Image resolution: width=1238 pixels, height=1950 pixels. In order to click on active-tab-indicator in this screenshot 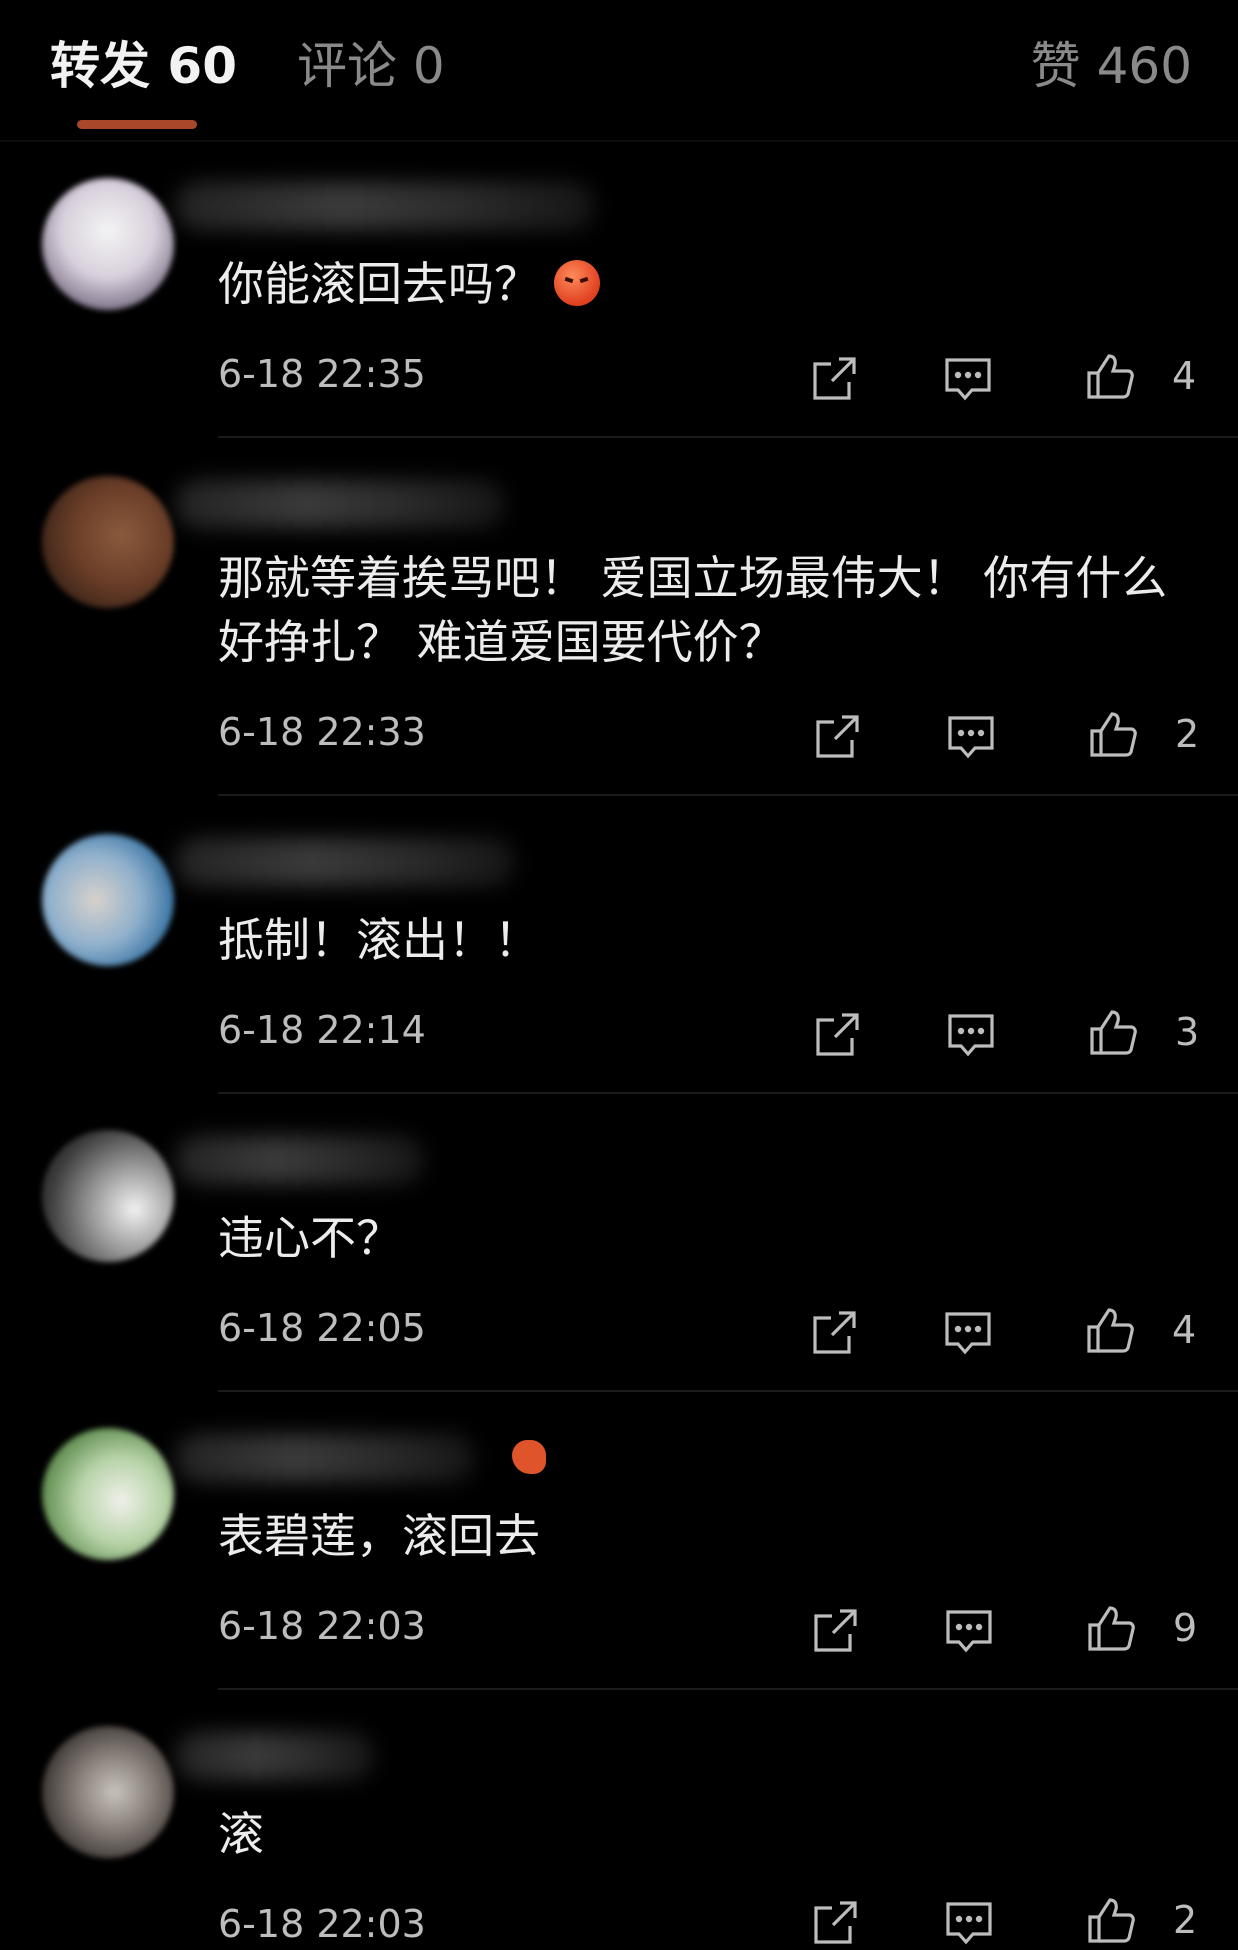, I will do `click(137, 124)`.